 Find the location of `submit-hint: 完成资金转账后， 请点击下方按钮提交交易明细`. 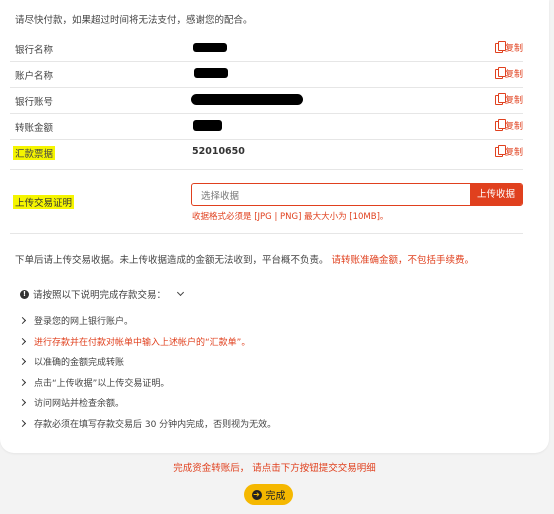

submit-hint: 完成资金转账后， 请点击下方按钮提交交易明细 is located at coordinates (274, 468).